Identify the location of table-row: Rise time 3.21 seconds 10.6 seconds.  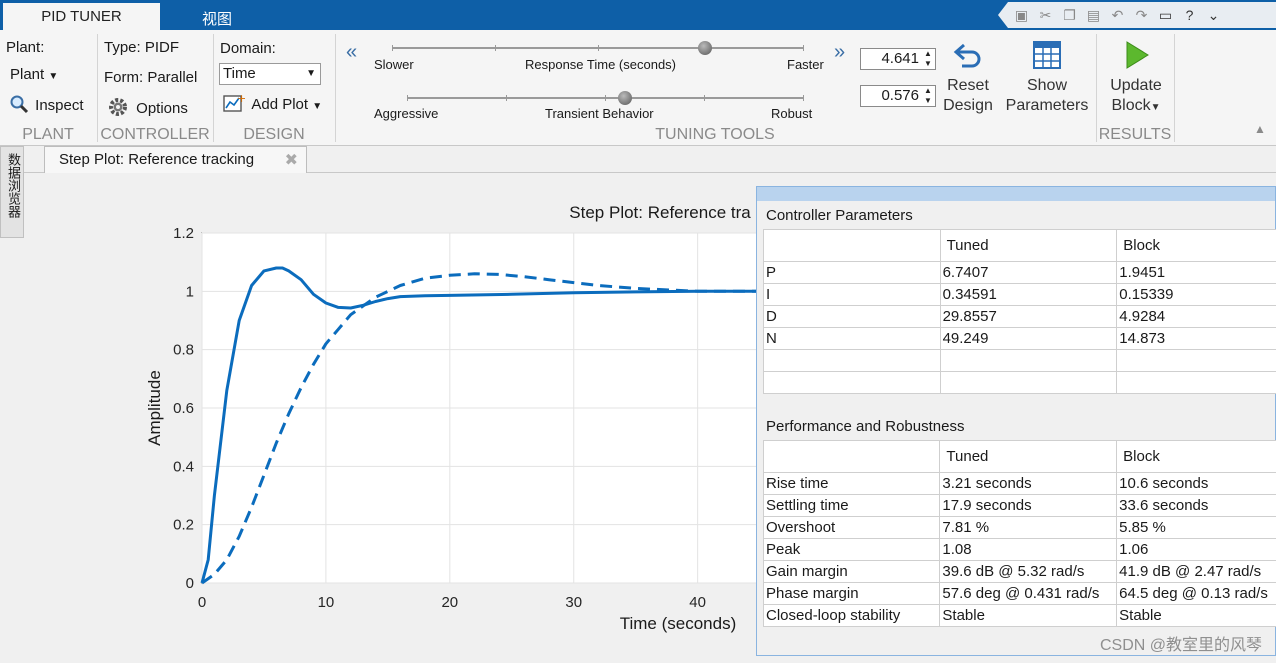
(1019, 483).